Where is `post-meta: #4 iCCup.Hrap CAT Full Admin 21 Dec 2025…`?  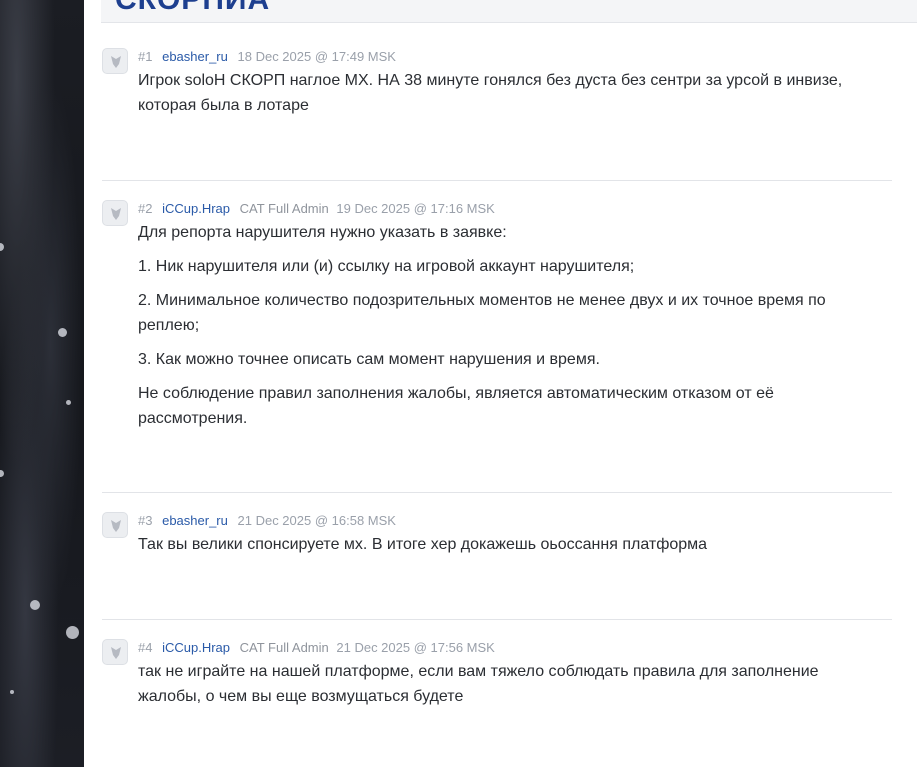 post-meta: #4 iCCup.Hrap CAT Full Admin 21 Dec 2025… is located at coordinates (316, 647).